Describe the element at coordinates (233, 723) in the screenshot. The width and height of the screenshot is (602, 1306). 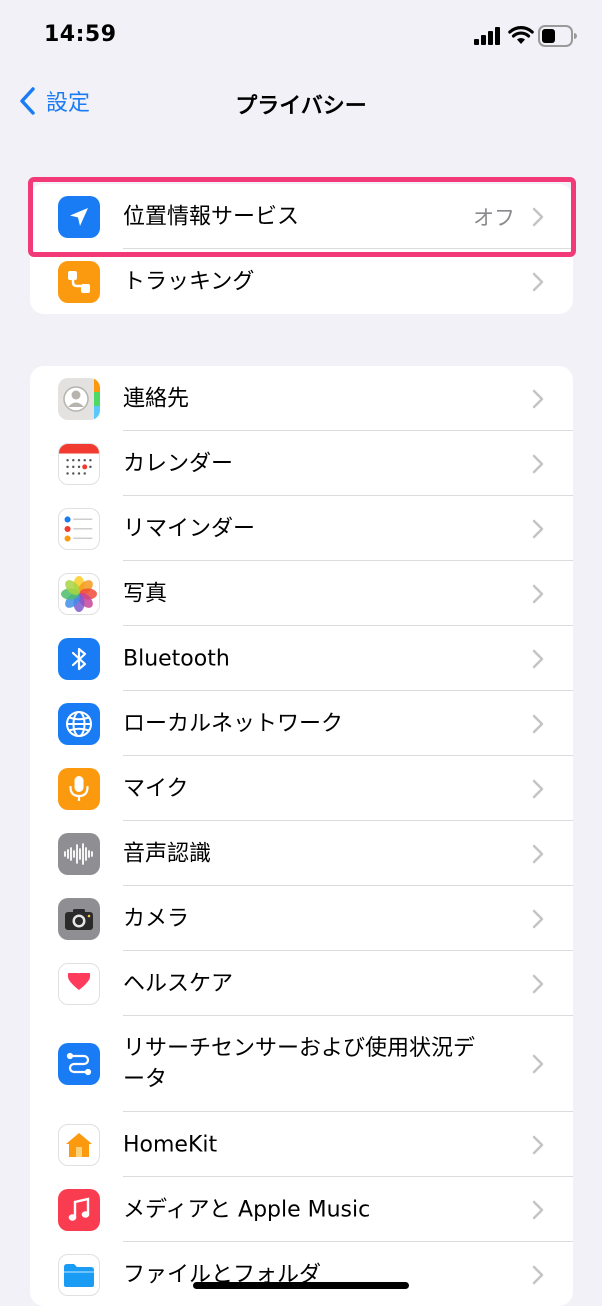
I see `row-label: ローカルネットワーク` at that location.